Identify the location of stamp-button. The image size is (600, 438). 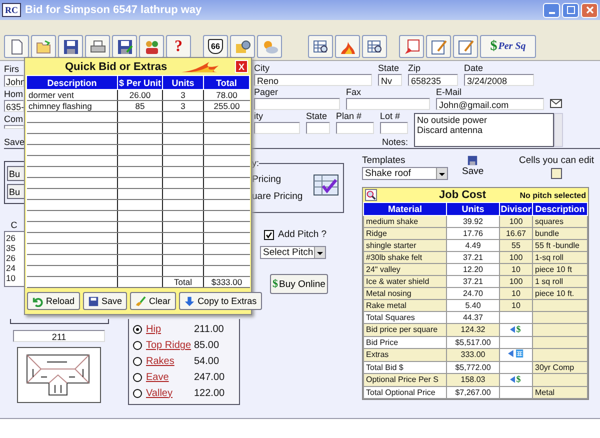
(411, 46).